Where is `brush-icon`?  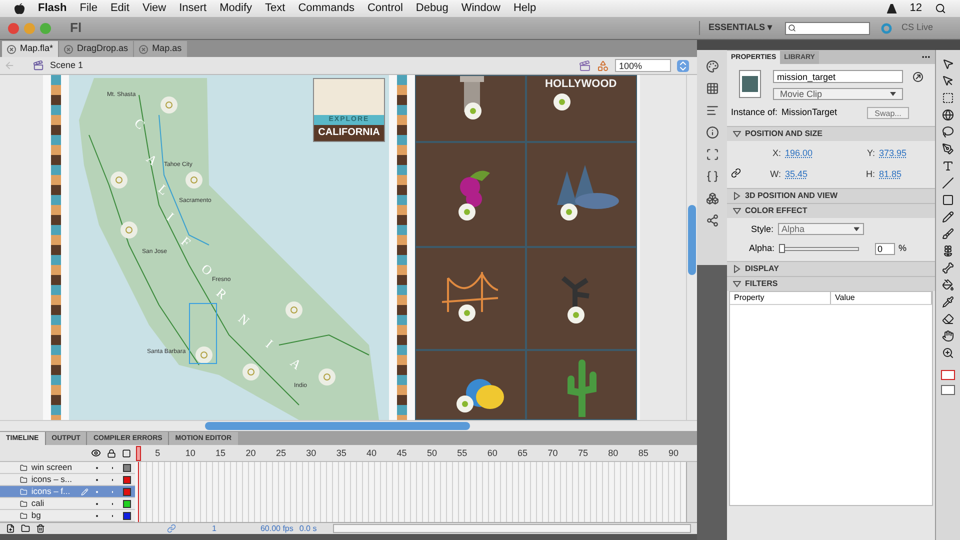
brush-icon is located at coordinates (948, 234).